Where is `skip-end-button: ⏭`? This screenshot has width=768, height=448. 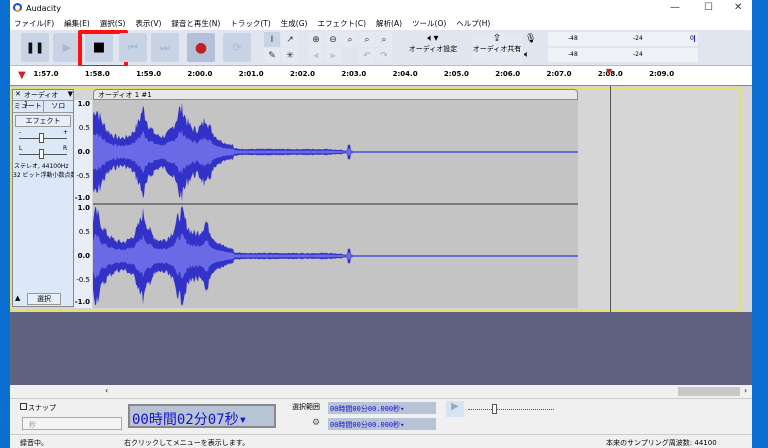 skip-end-button: ⏭ is located at coordinates (165, 47).